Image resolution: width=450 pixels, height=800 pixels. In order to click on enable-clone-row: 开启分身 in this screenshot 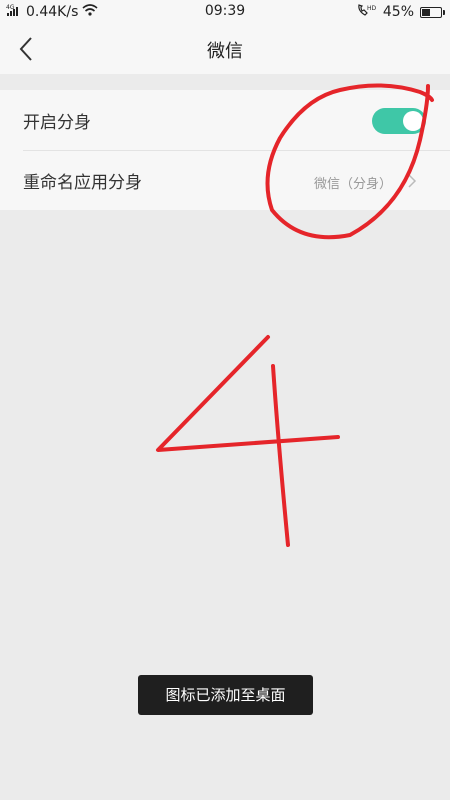, I will do `click(225, 120)`.